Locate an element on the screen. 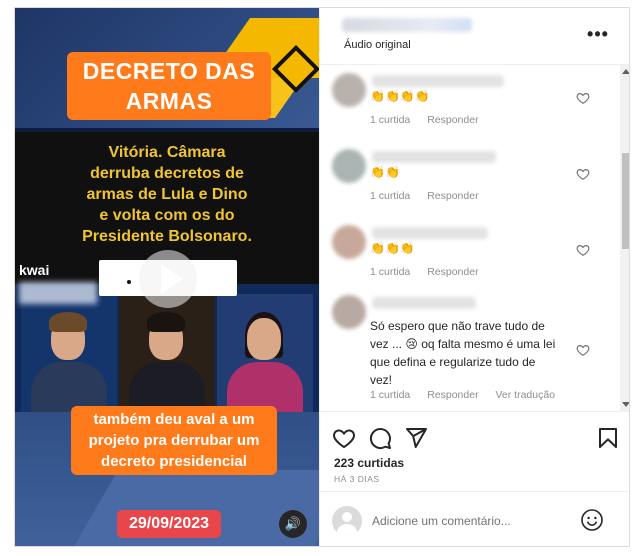 The width and height of the screenshot is (640, 556). kwai-watermark: kwai is located at coordinates (34, 270).